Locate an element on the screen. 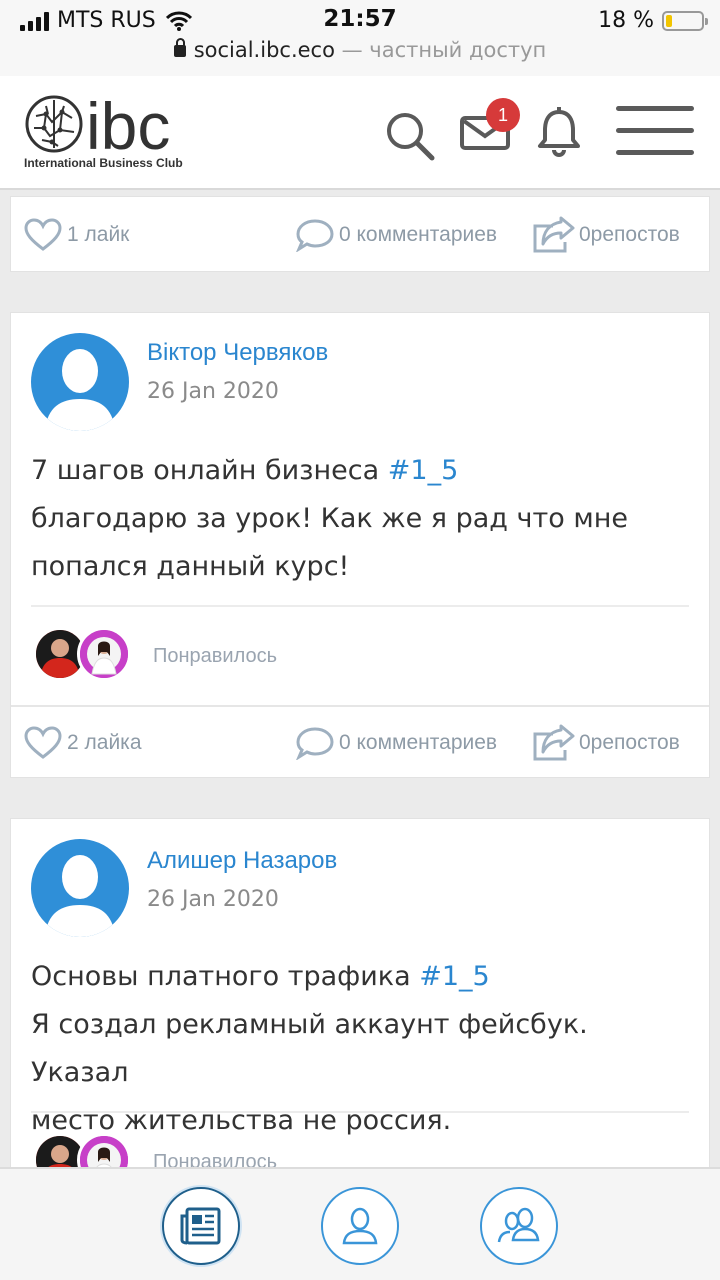  post-actions: 1 лайк 0 комментариев 0репостов is located at coordinates (360, 235).